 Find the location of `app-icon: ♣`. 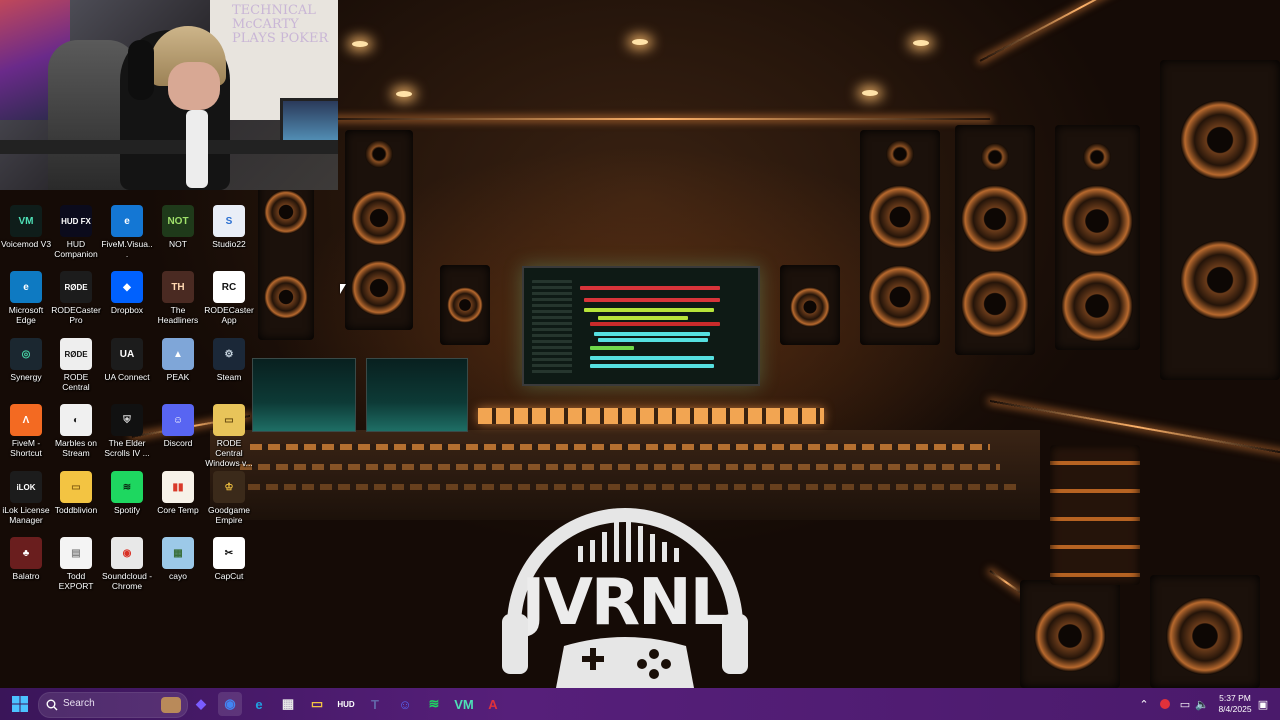

app-icon: ♣ is located at coordinates (26, 553).